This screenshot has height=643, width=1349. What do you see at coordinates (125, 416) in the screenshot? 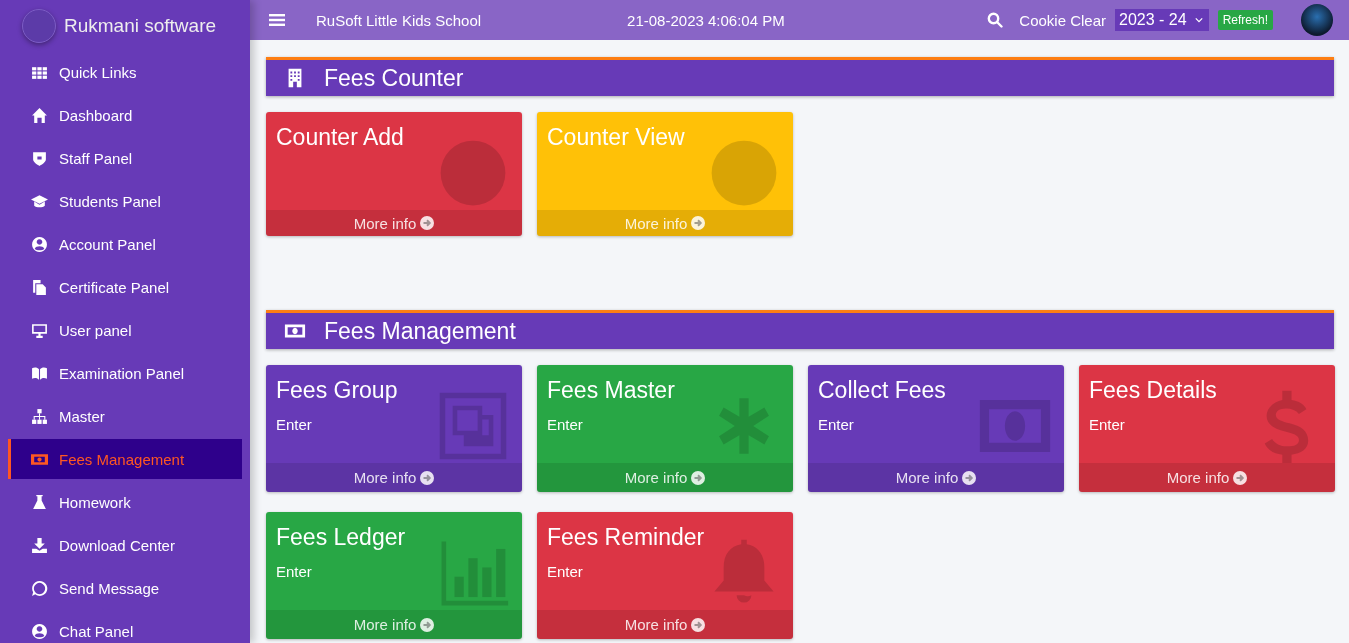
I see `sidebar-item: Master` at bounding box center [125, 416].